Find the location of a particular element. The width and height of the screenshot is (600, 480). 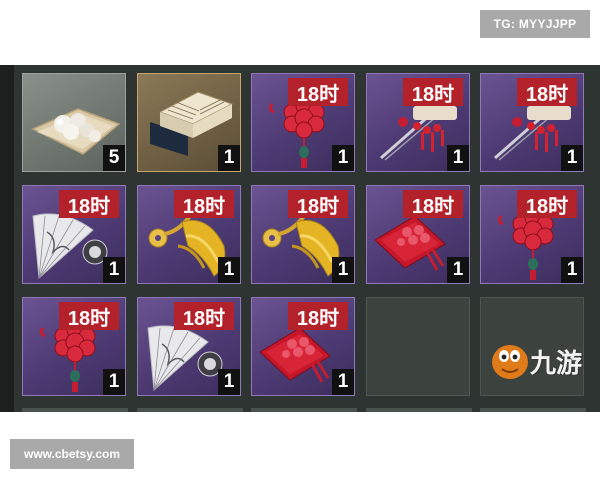

inventory-slot-book: 1 is located at coordinates (189, 122).